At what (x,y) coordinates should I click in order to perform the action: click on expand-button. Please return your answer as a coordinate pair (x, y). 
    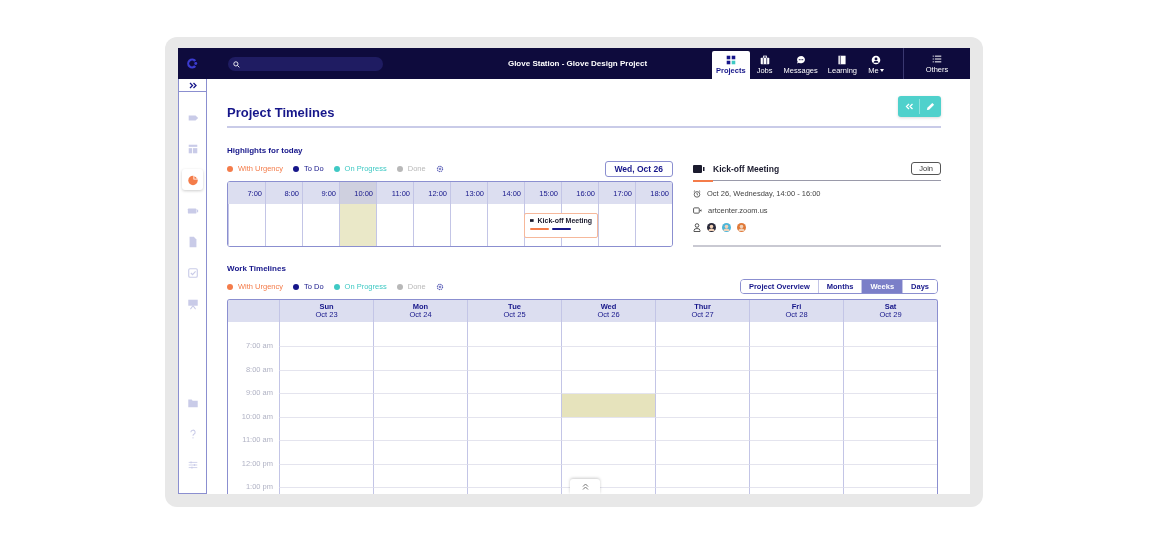
    Looking at the image, I should click on (192, 85).